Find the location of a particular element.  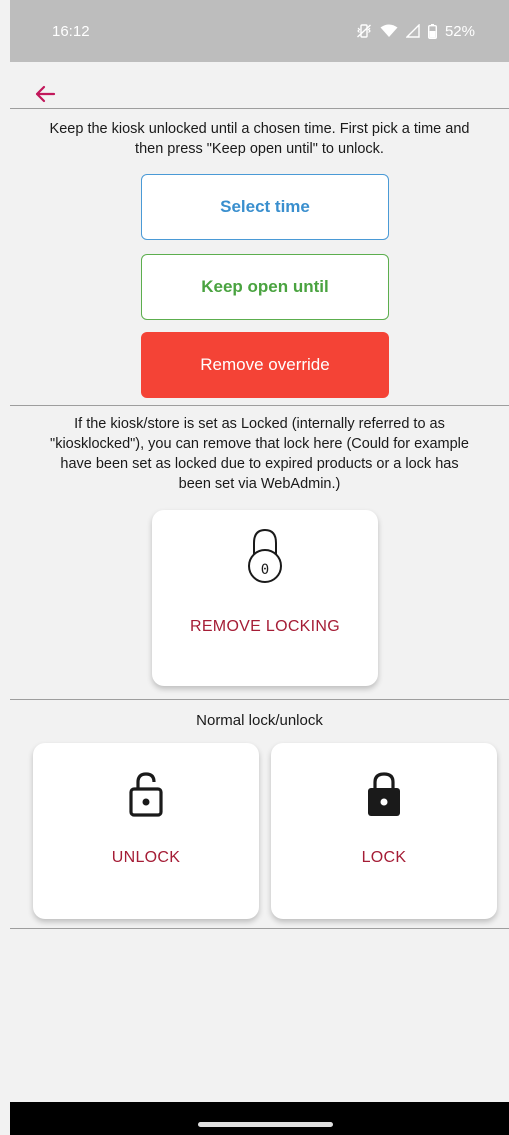

remove-override-button: Remove override is located at coordinates (265, 365).